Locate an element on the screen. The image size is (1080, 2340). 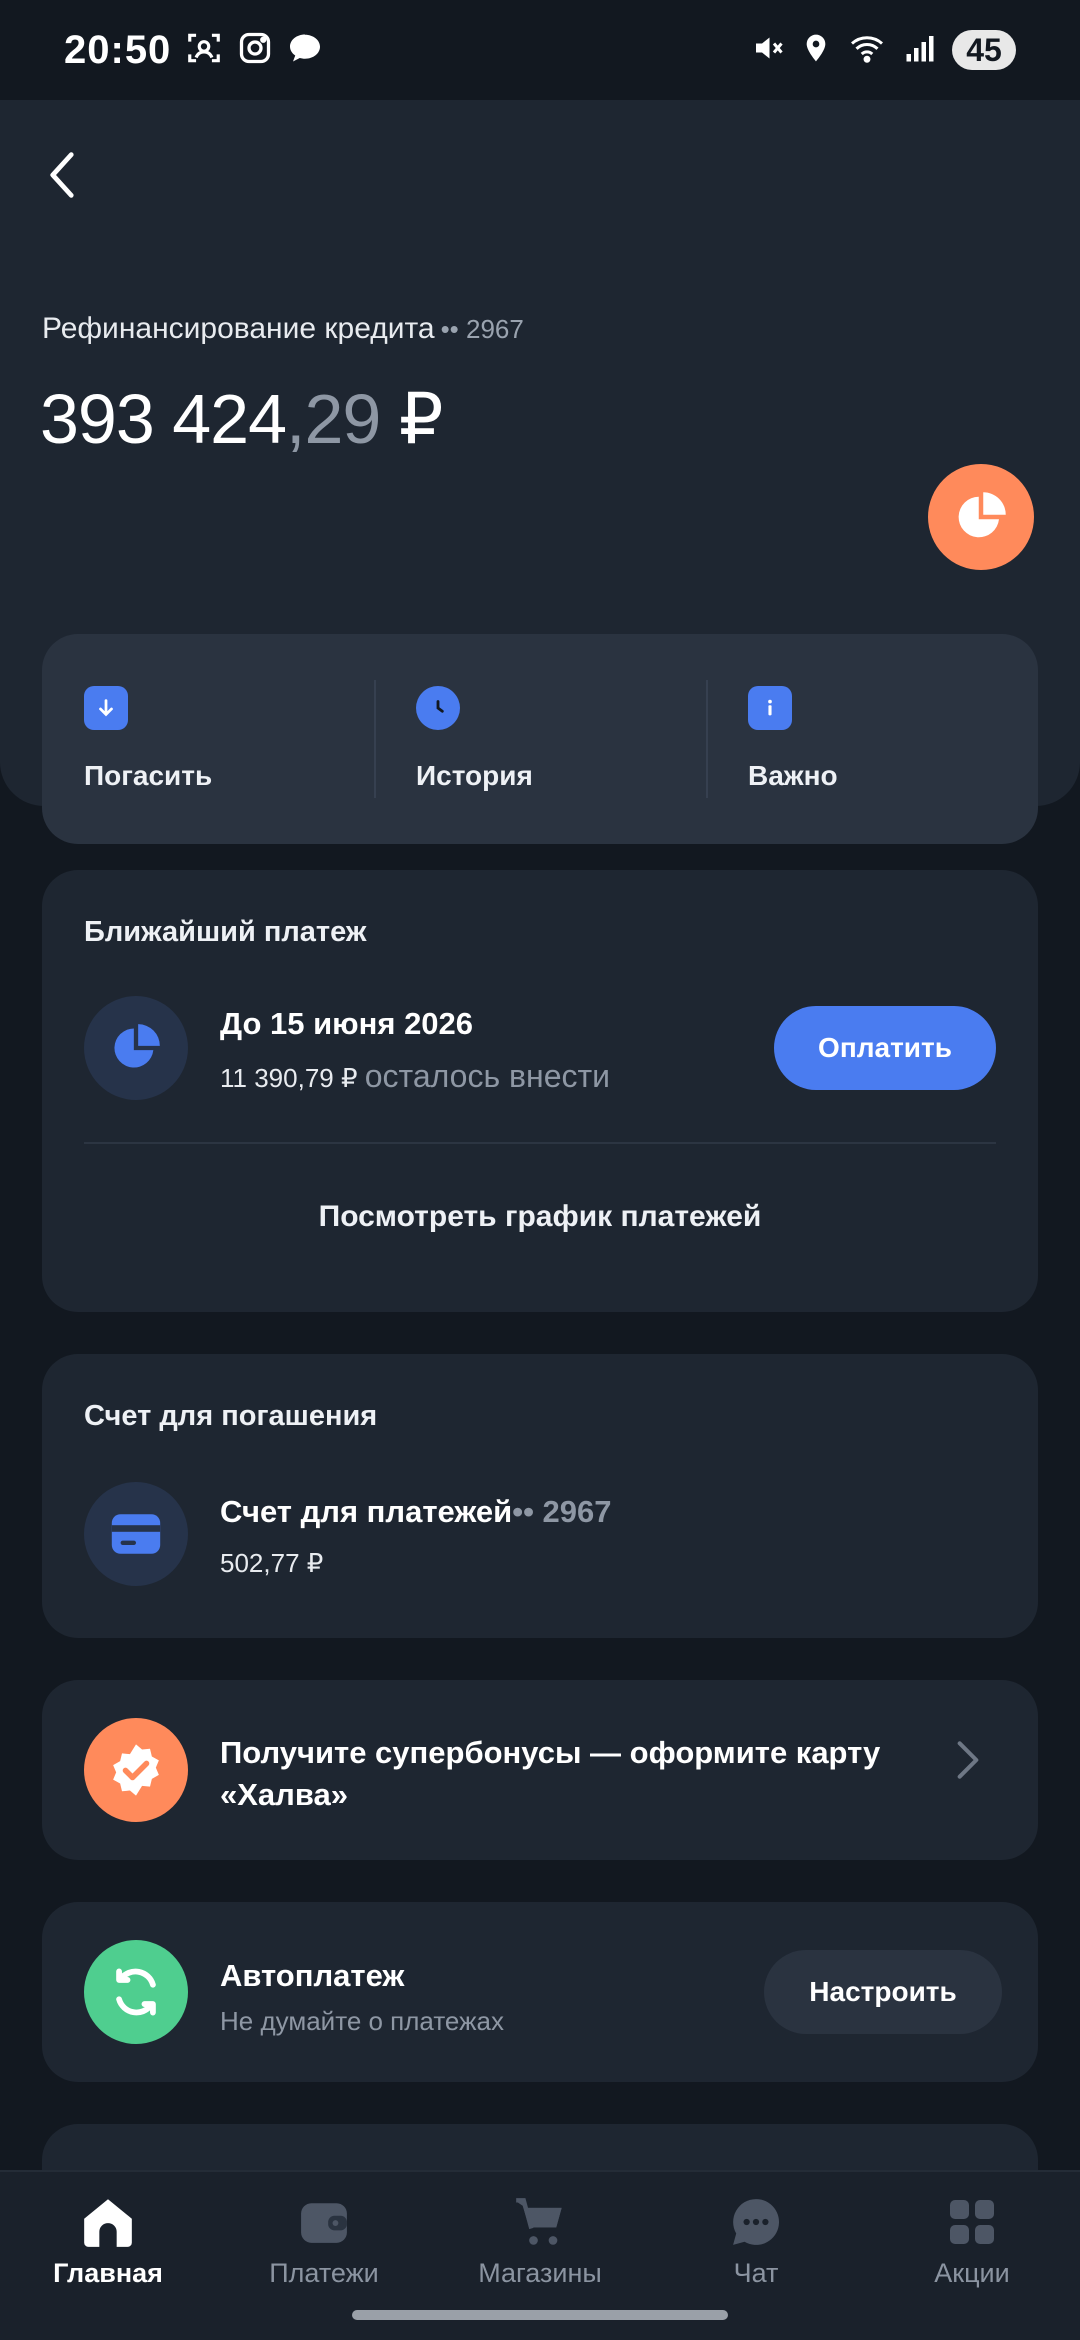
wallet-icon is located at coordinates (324, 2222).